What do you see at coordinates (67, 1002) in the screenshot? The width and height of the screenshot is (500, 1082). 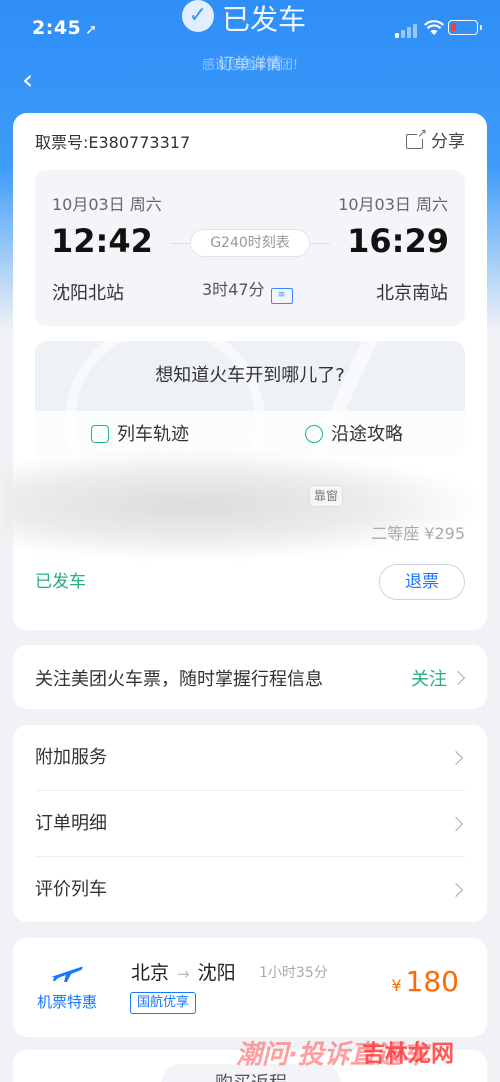 I see `flight-deal-label: 机票特惠` at bounding box center [67, 1002].